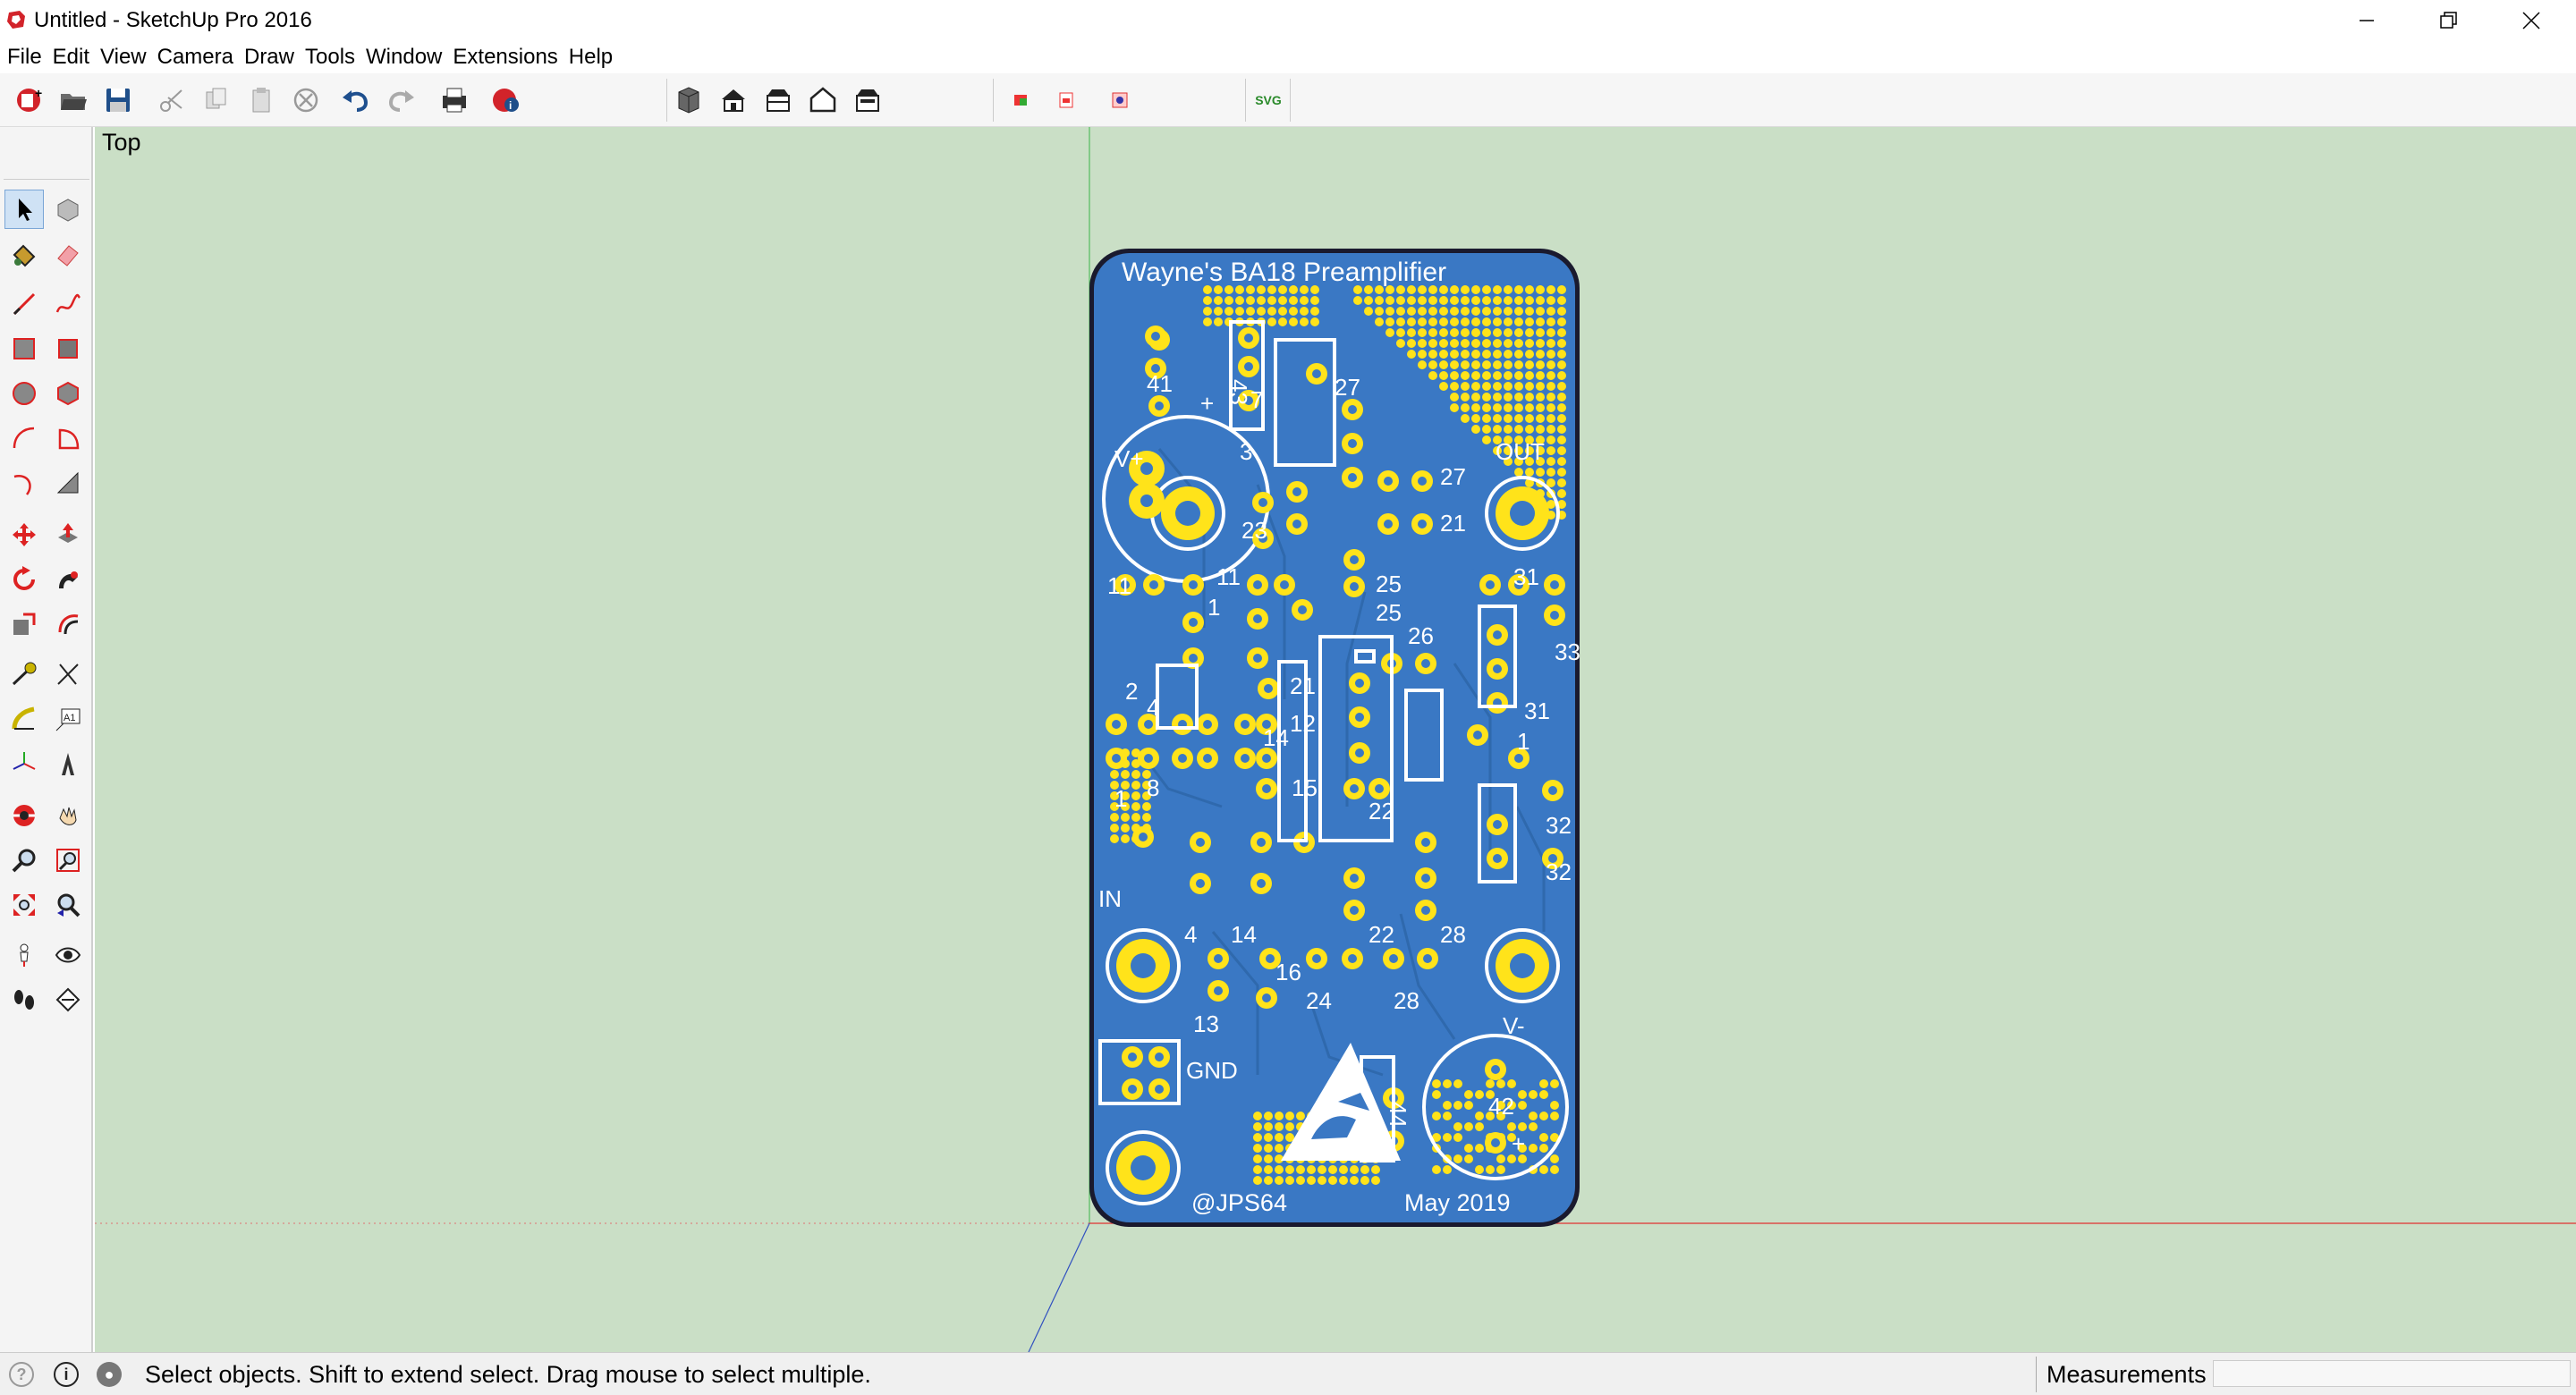 This screenshot has width=2576, height=1395. I want to click on menu-help: Help, so click(593, 57).